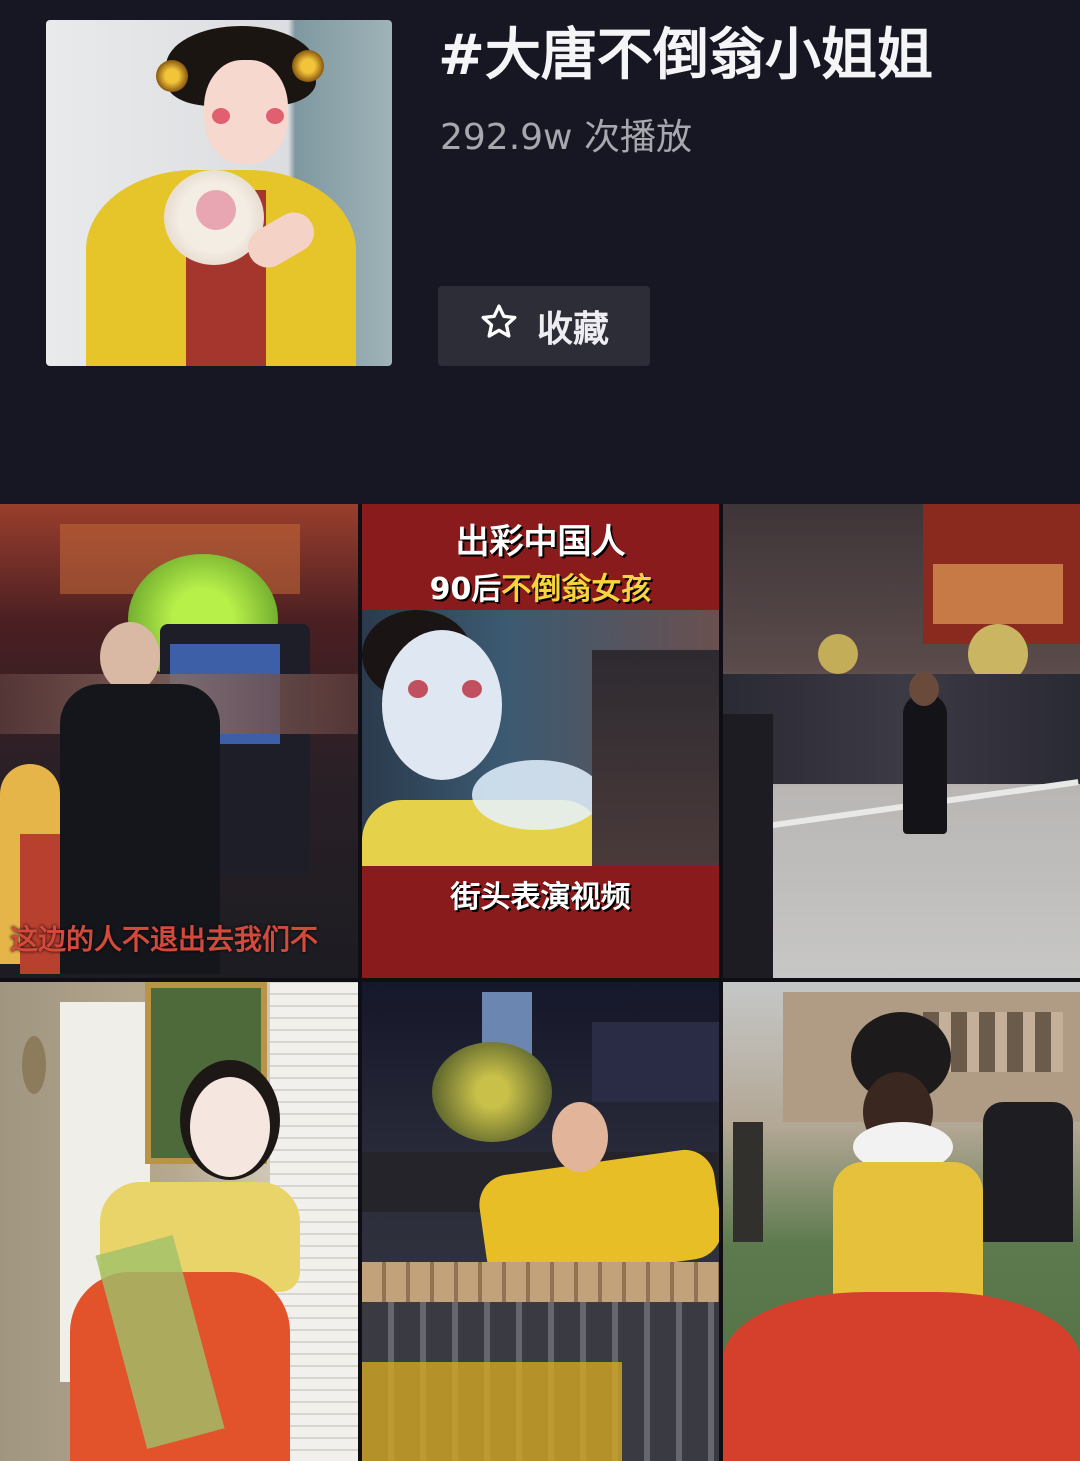 The width and height of the screenshot is (1080, 1461). Describe the element at coordinates (164, 939) in the screenshot. I see `video-caption: 这边的人不退出去我们不` at that location.